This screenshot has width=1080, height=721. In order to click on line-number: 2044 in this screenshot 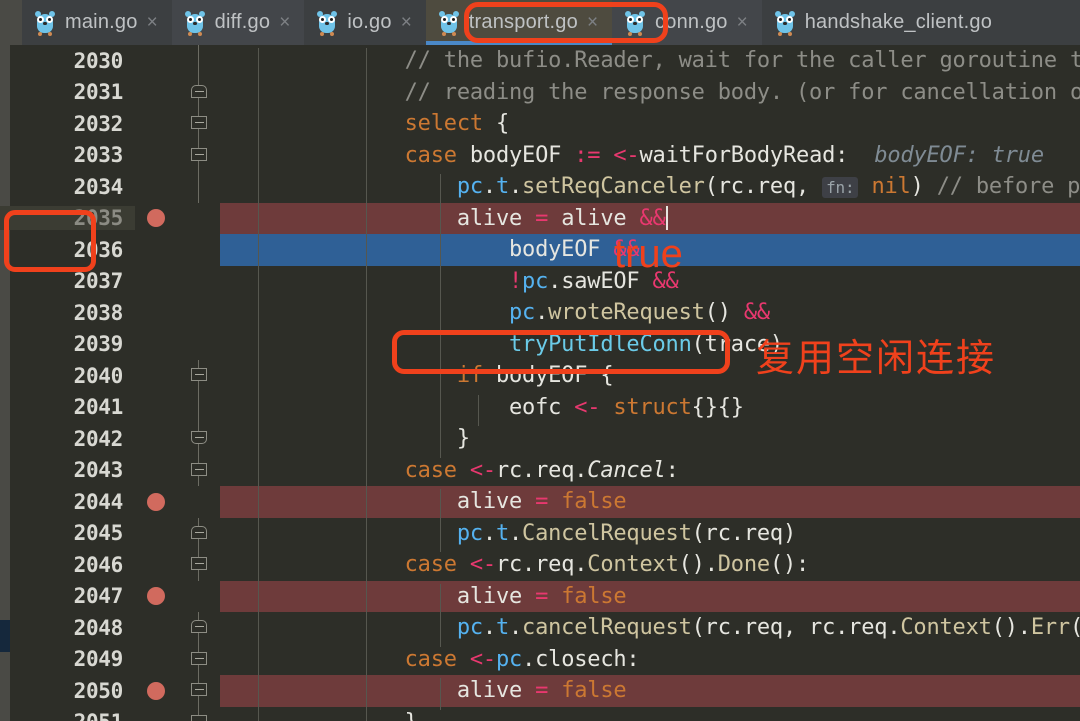, I will do `click(98, 501)`.